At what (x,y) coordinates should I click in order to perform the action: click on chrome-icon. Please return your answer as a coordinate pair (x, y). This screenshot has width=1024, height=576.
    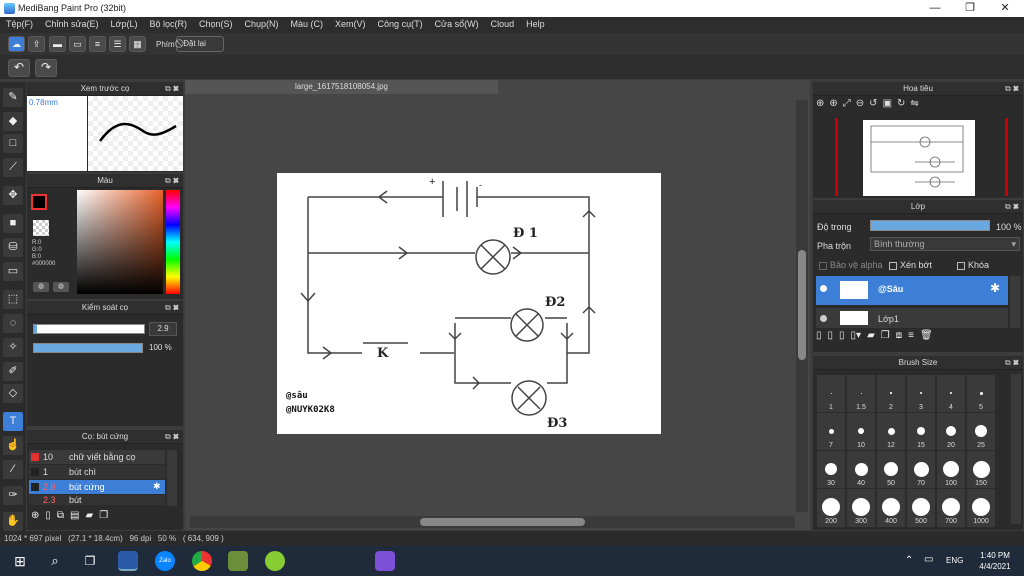
    Looking at the image, I should click on (202, 561).